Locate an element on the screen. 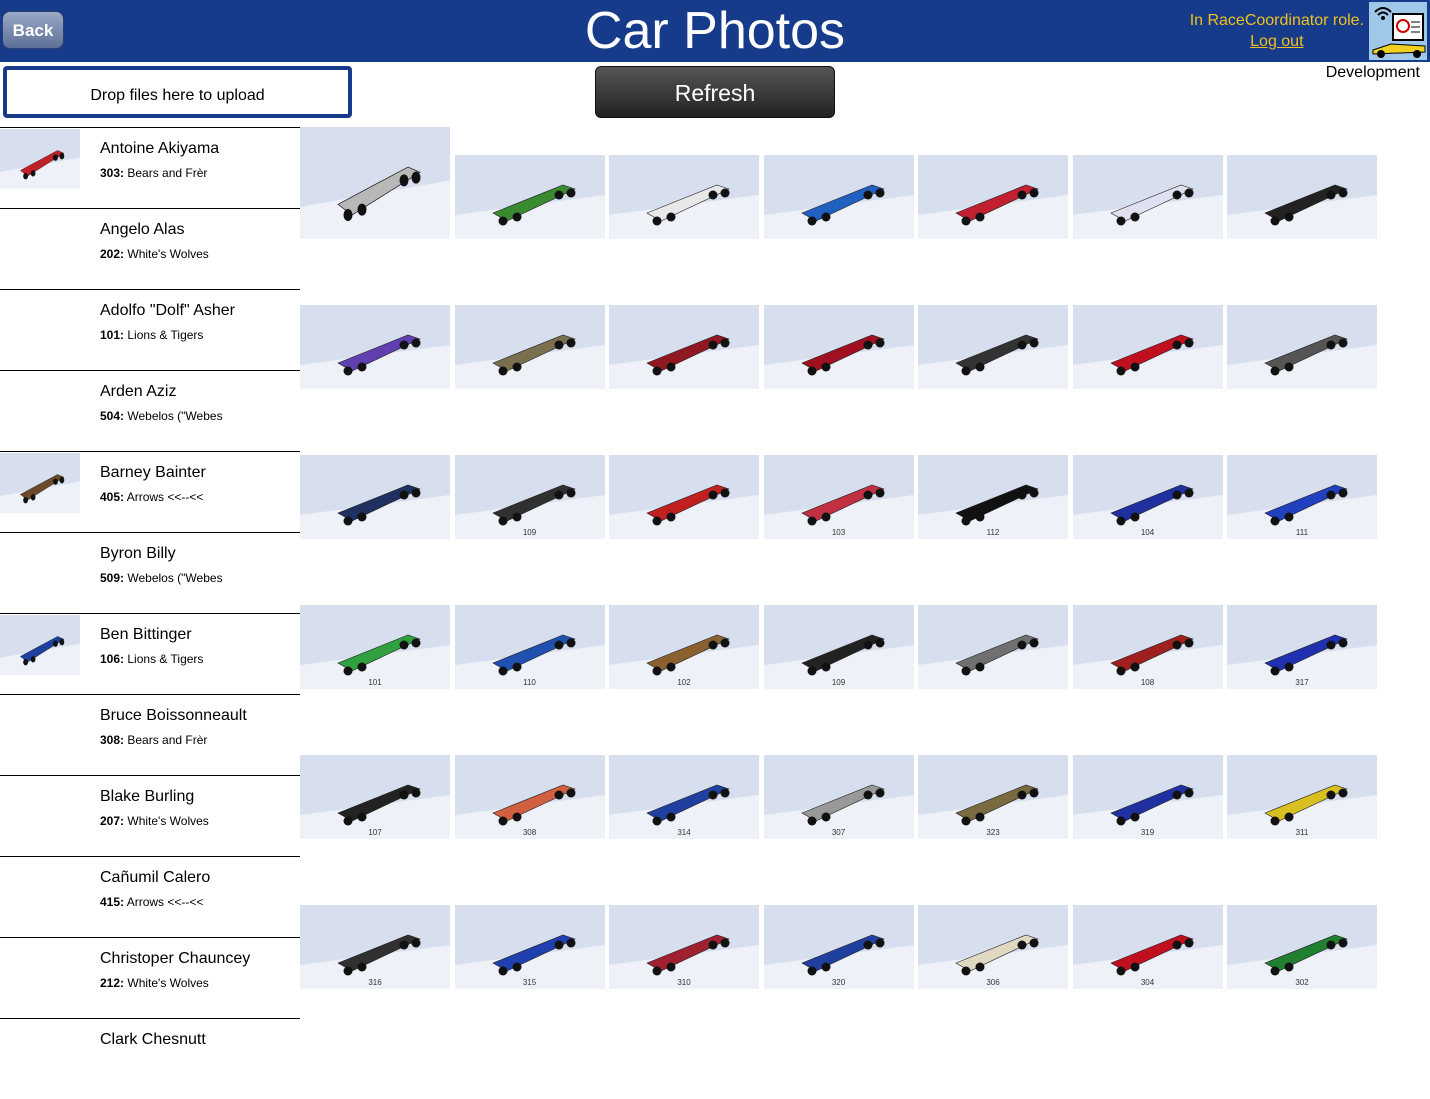 The image size is (1430, 1099). car-number-label: 102 is located at coordinates (684, 682).